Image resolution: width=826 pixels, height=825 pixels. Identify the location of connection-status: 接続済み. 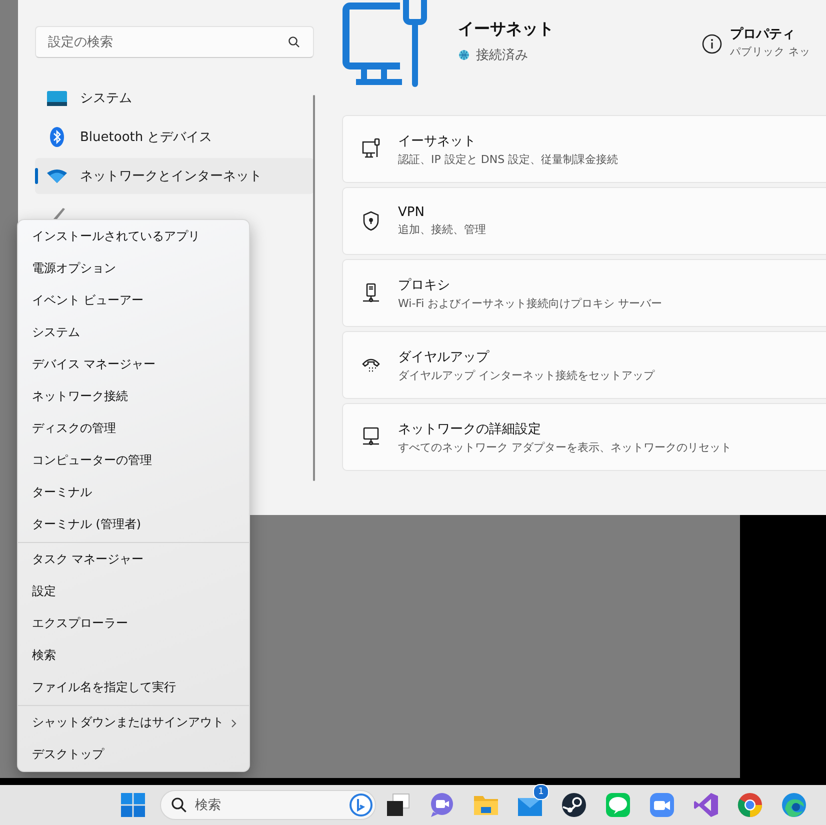
(502, 55).